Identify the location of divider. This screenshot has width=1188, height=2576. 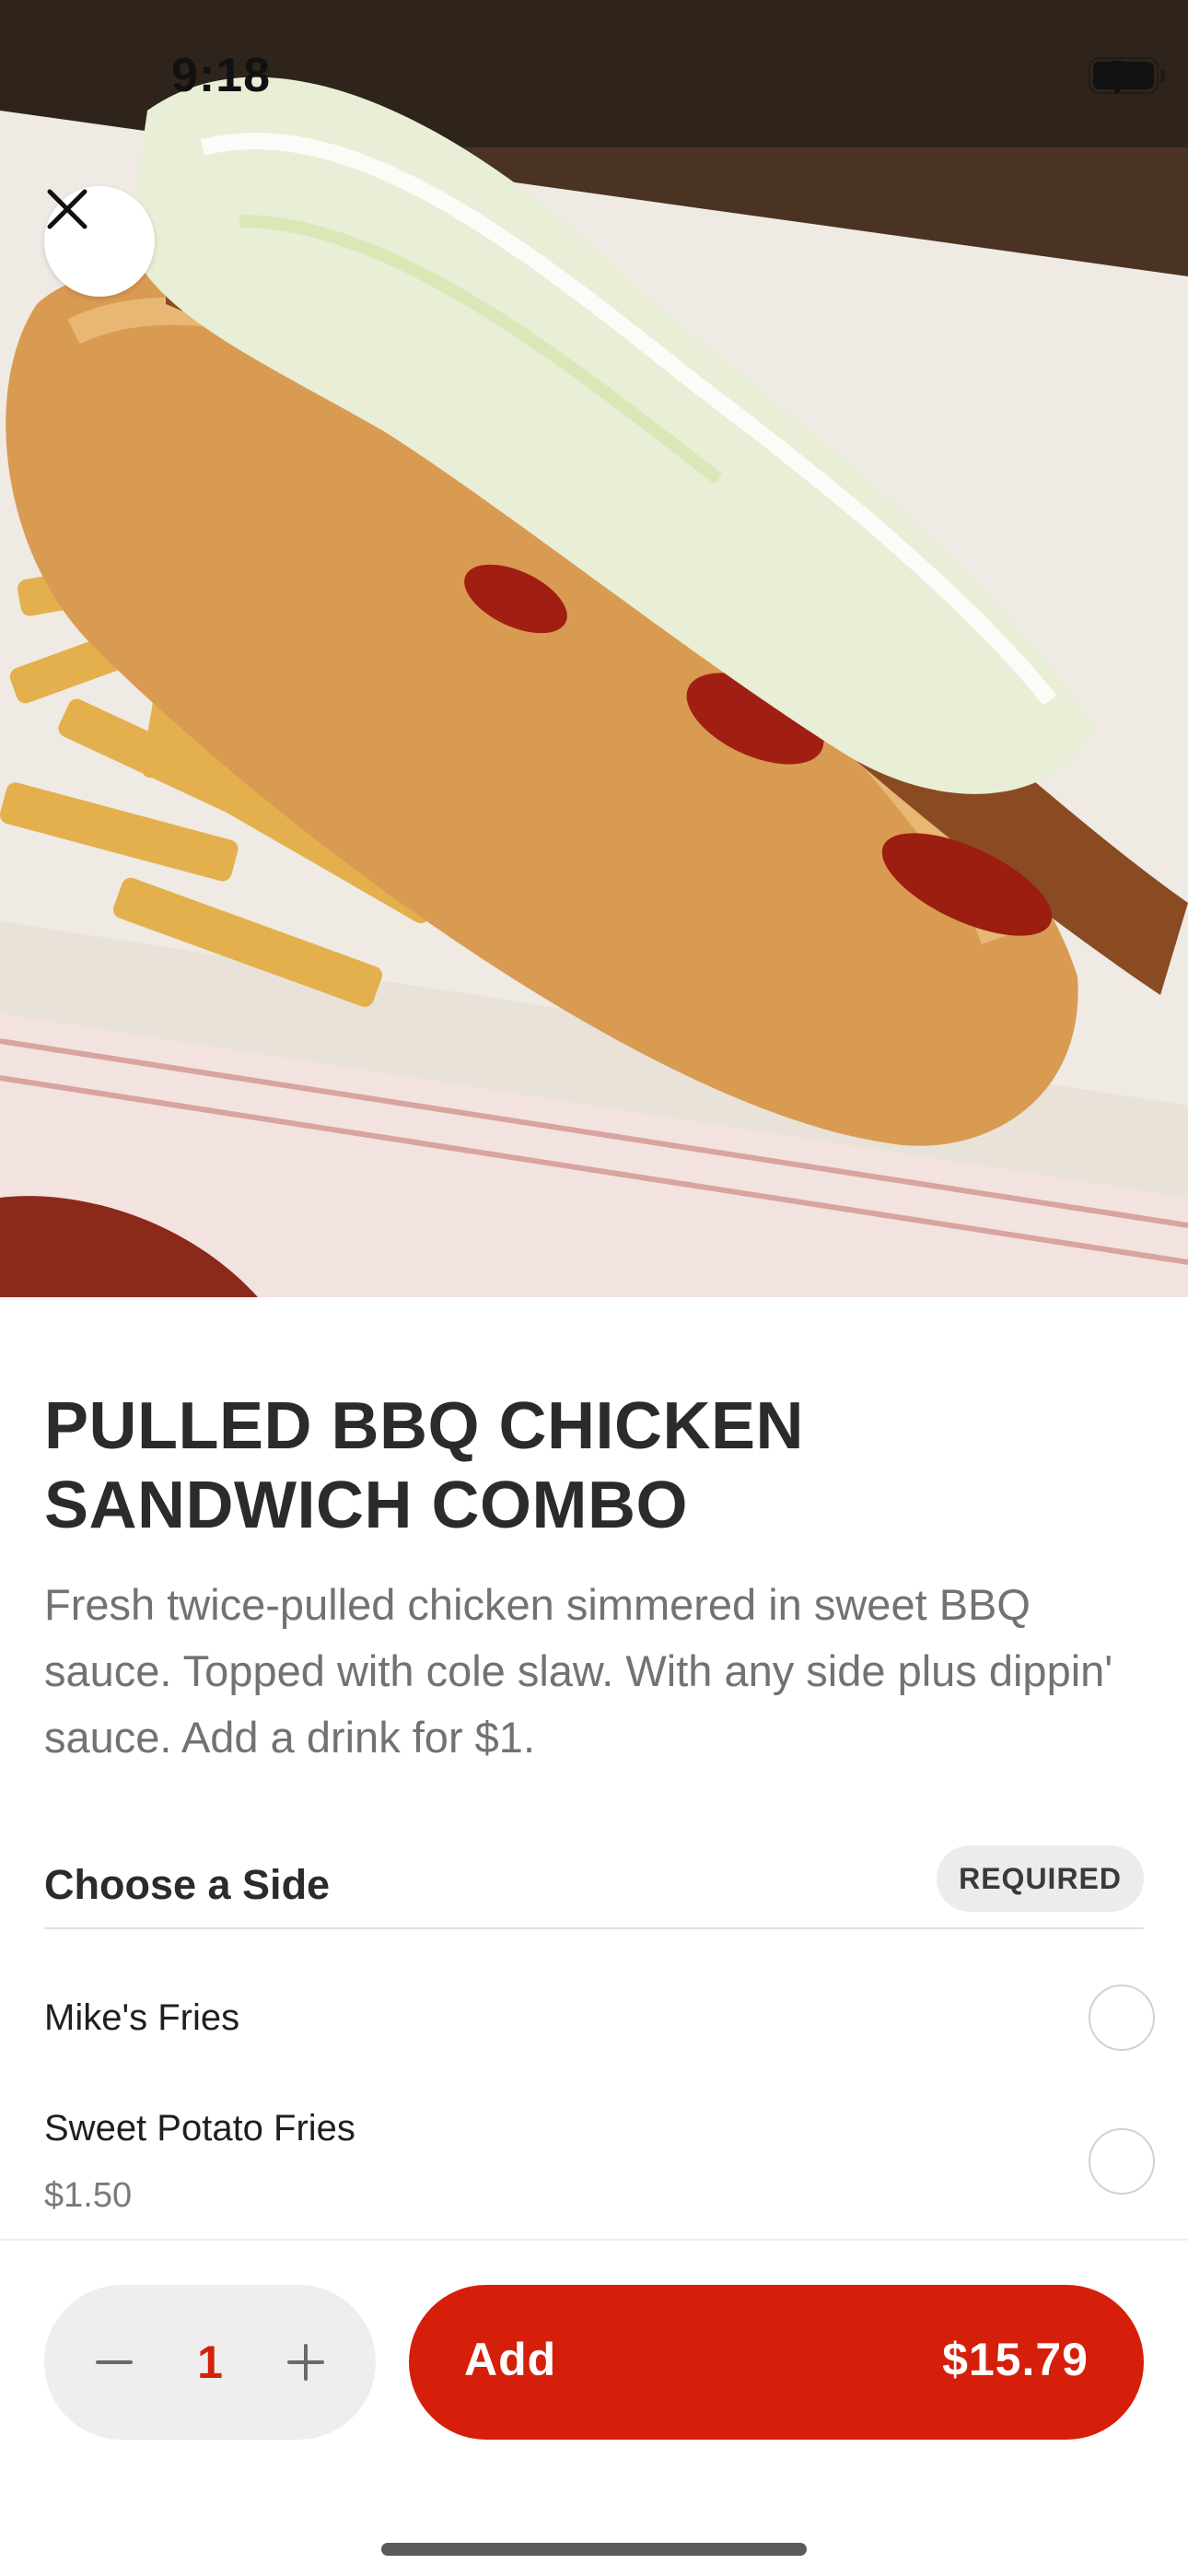
(594, 2240).